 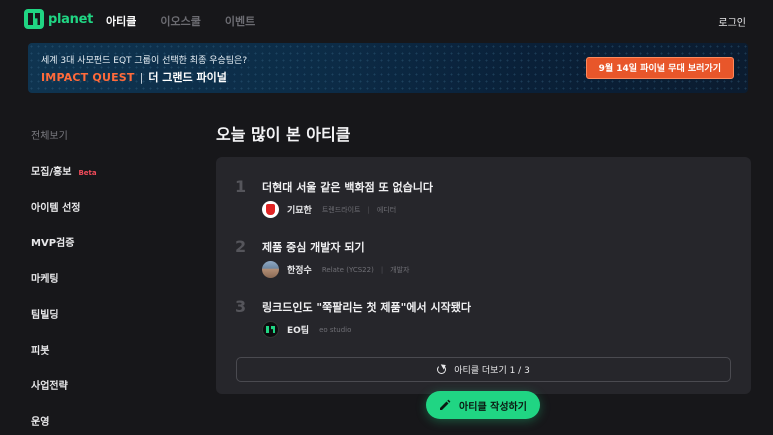 I want to click on sidebar-item-label: 아이템 선정, so click(x=56, y=208).